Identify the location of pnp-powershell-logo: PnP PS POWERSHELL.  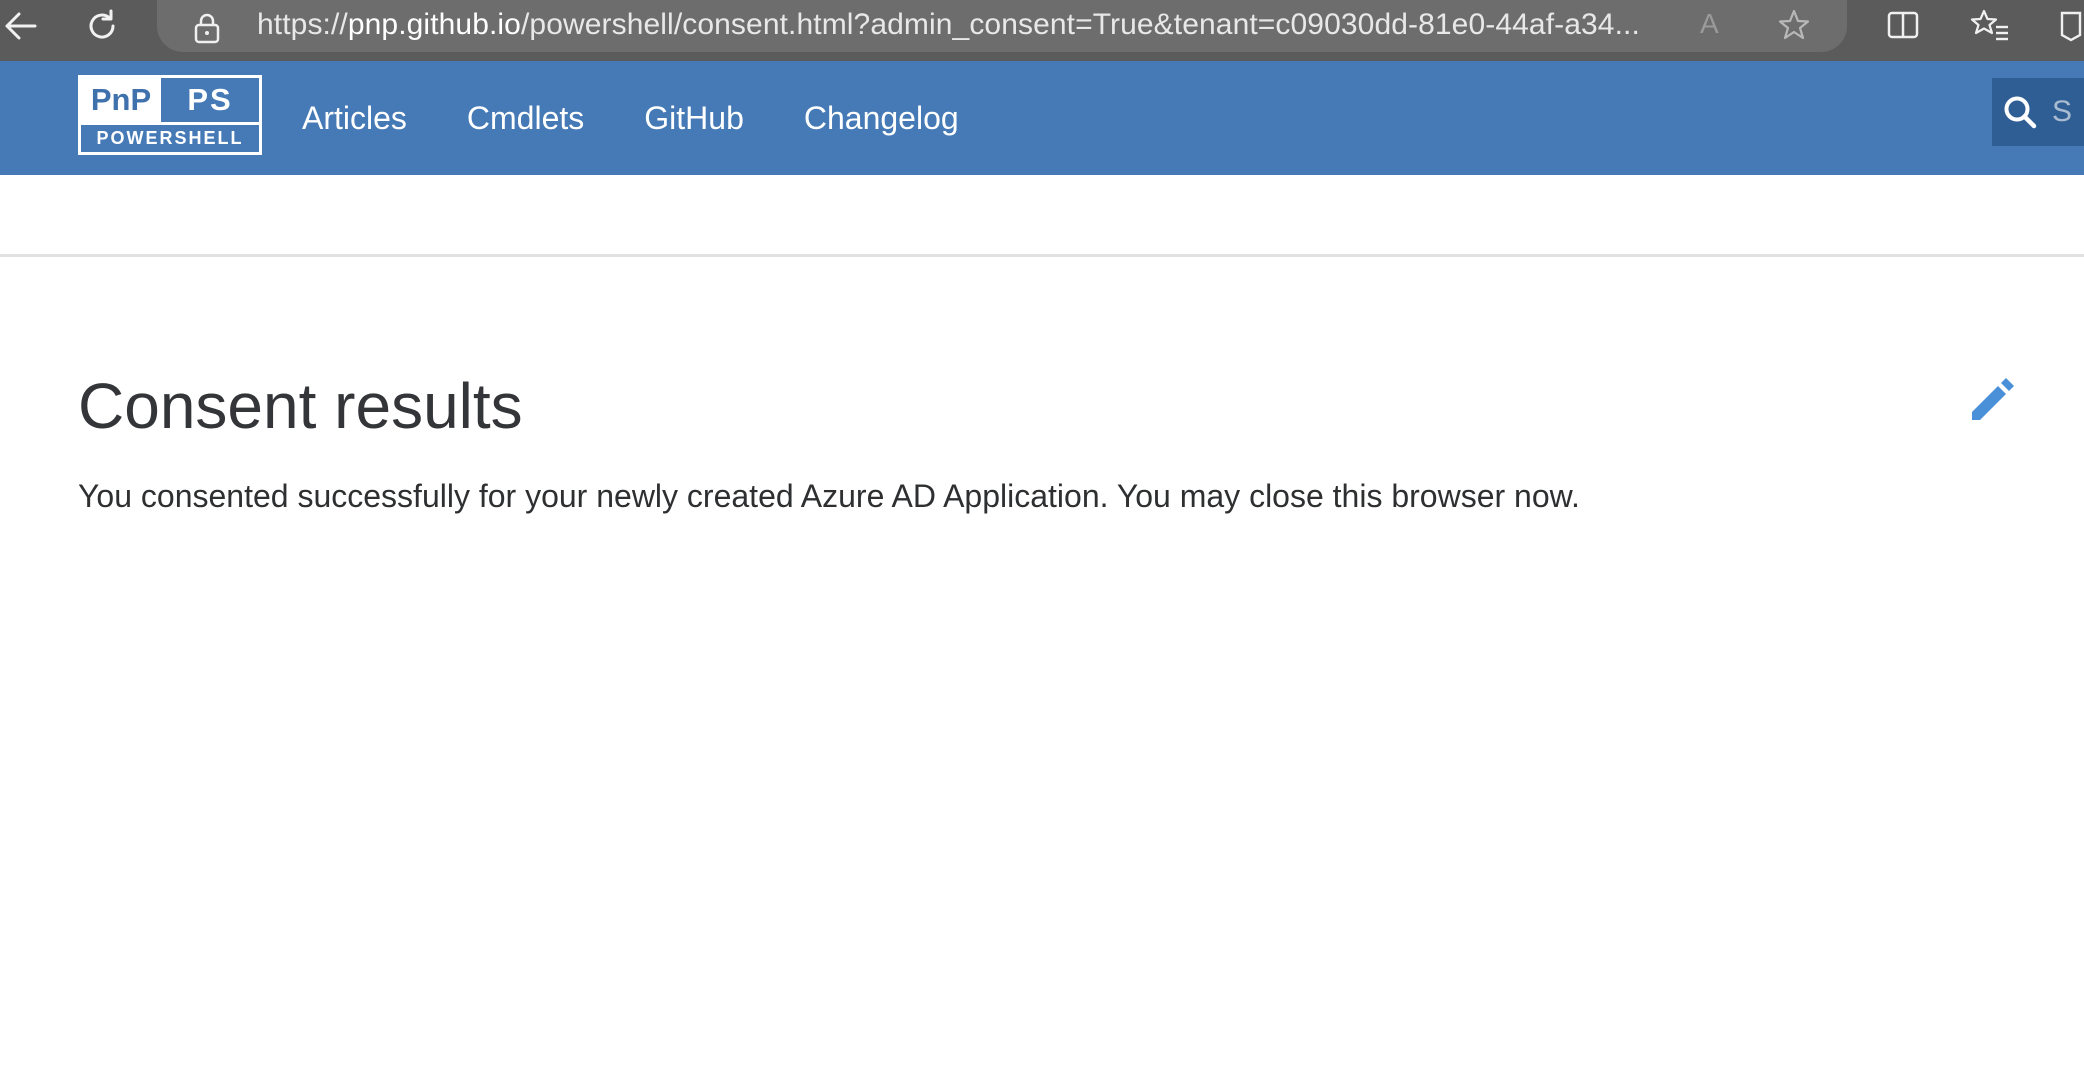
(170, 115).